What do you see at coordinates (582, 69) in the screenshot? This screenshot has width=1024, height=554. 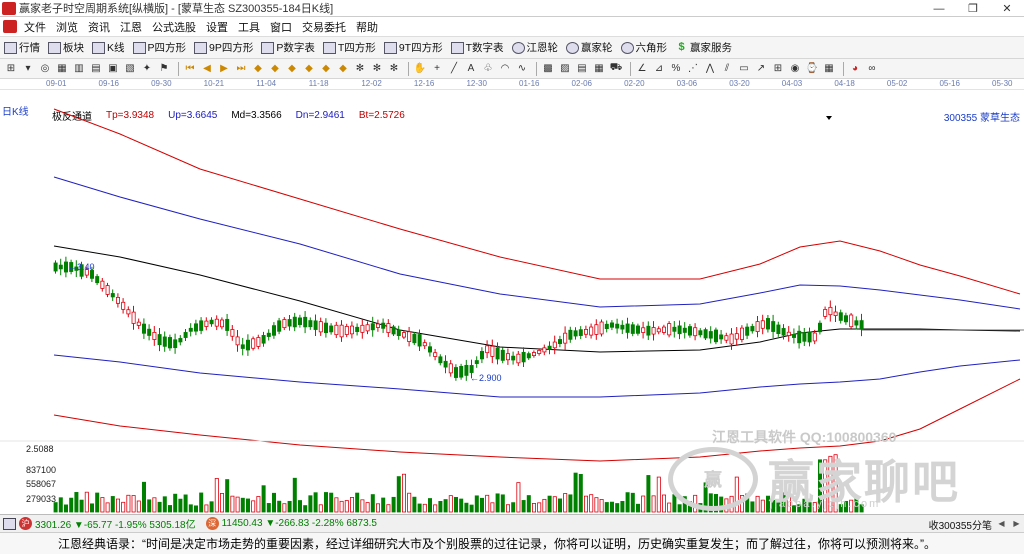 I see `copy-icon: ▤` at bounding box center [582, 69].